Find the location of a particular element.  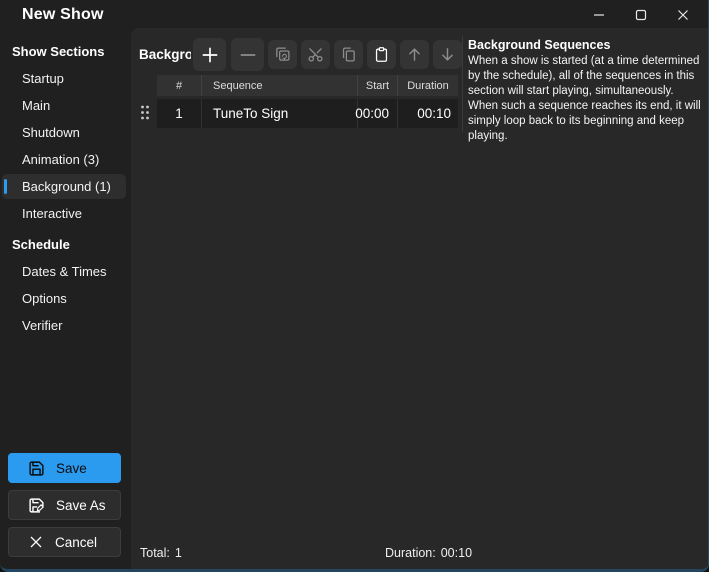

status-total: Total: 1 is located at coordinates (161, 553).